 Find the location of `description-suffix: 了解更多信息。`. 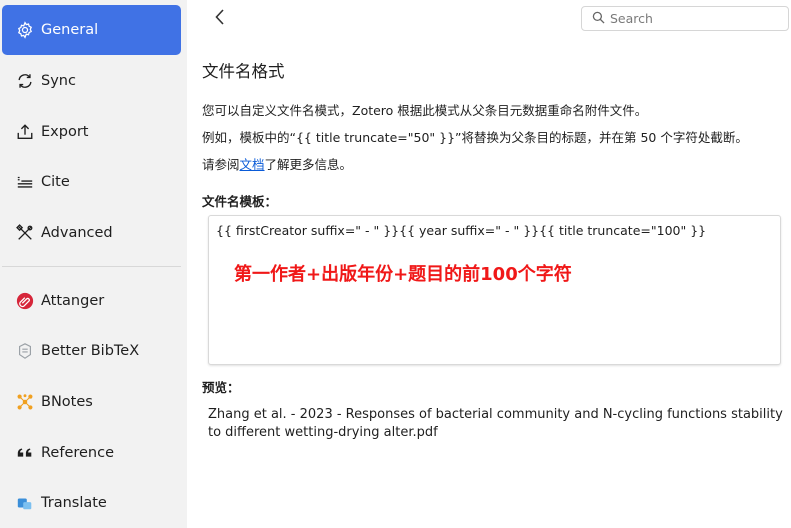

description-suffix: 了解更多信息。 is located at coordinates (308, 164).